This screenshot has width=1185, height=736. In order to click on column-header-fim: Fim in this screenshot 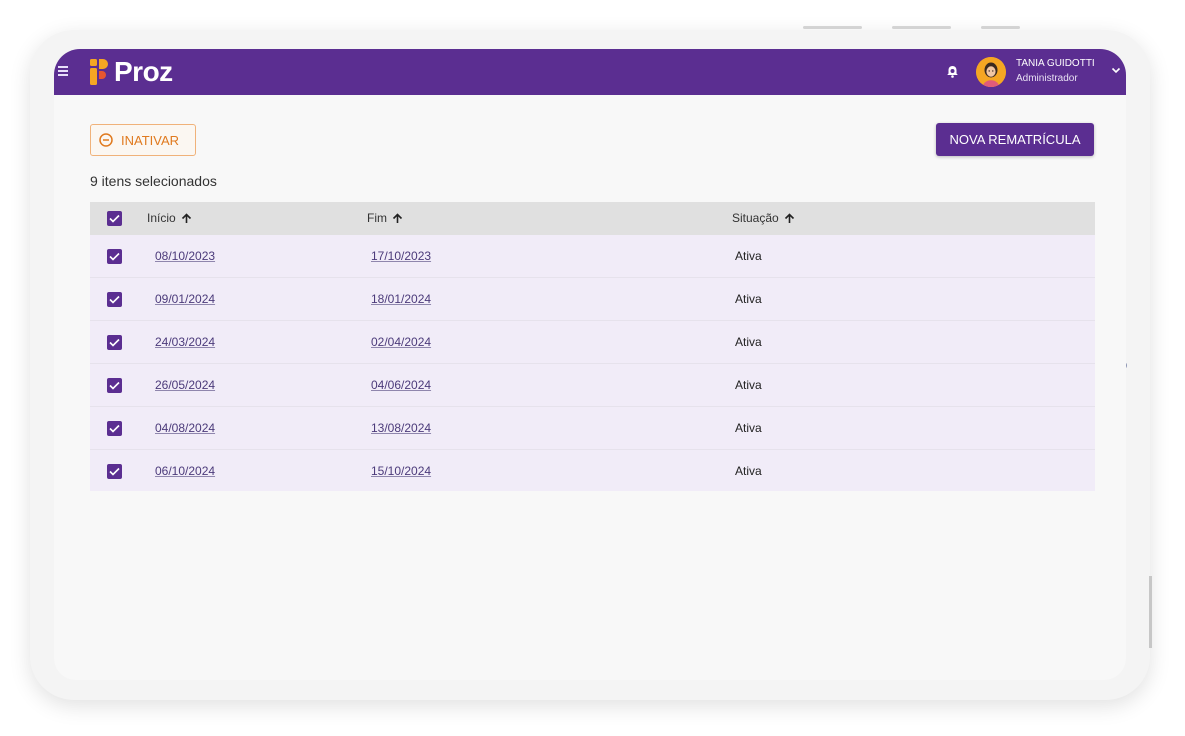, I will do `click(385, 218)`.